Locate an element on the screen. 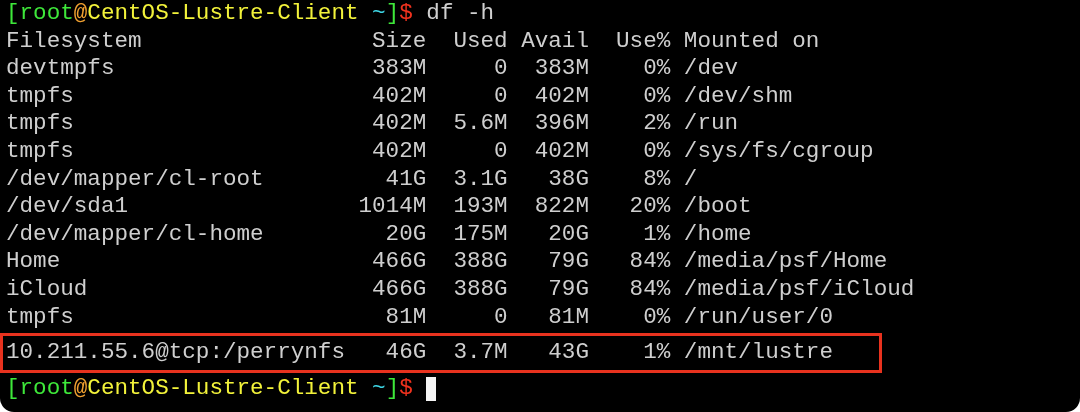 The image size is (1080, 412). table-cell-text: 43G is located at coordinates (568, 353).